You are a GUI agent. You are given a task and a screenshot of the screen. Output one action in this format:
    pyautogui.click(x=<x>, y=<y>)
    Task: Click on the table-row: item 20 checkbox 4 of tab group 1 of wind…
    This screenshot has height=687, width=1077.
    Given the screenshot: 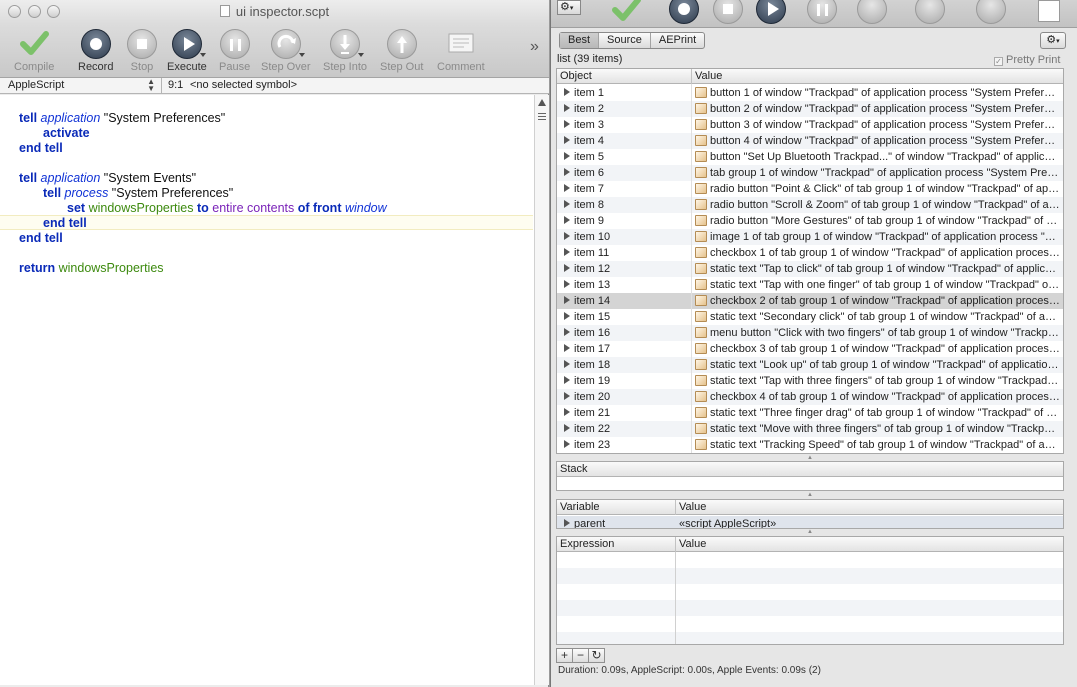 What is the action you would take?
    pyautogui.click(x=810, y=397)
    